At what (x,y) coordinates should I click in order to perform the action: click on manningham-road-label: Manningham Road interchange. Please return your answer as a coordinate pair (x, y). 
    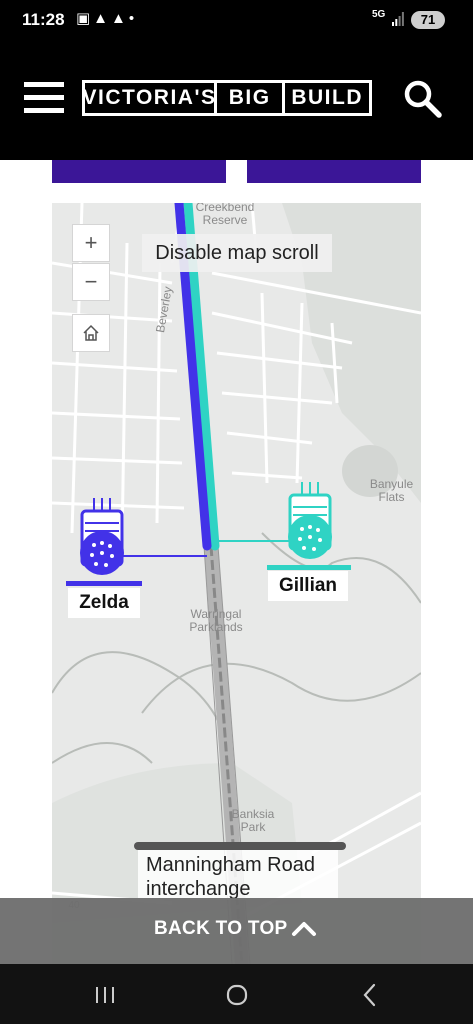
    Looking at the image, I should click on (238, 875).